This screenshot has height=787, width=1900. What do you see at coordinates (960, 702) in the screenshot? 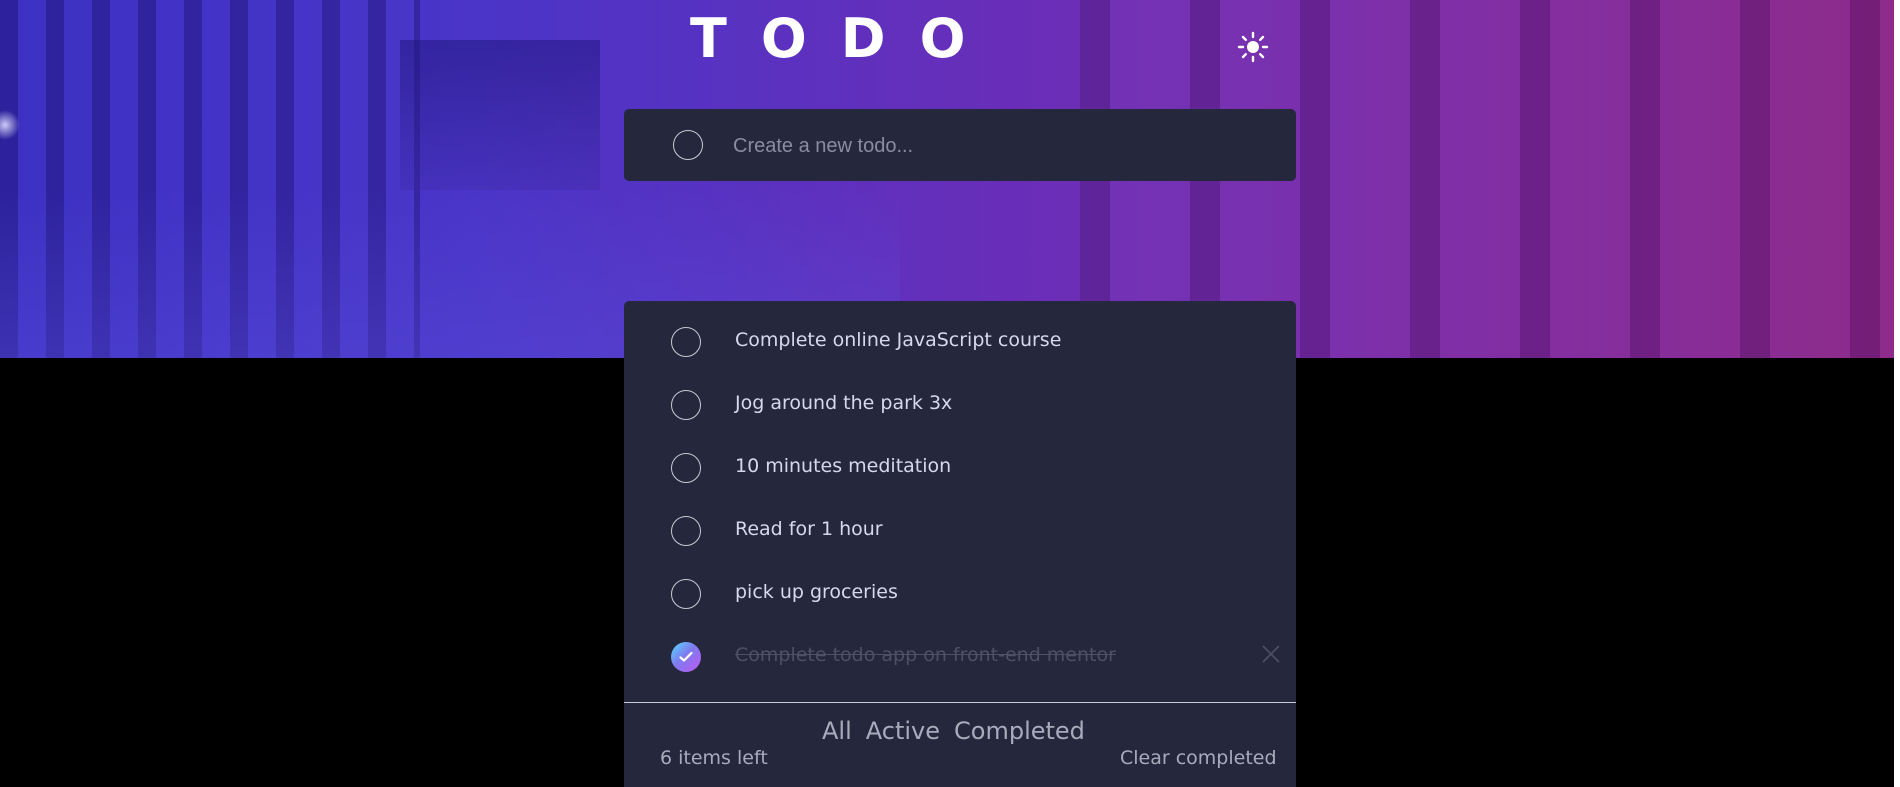
I see `divider` at bounding box center [960, 702].